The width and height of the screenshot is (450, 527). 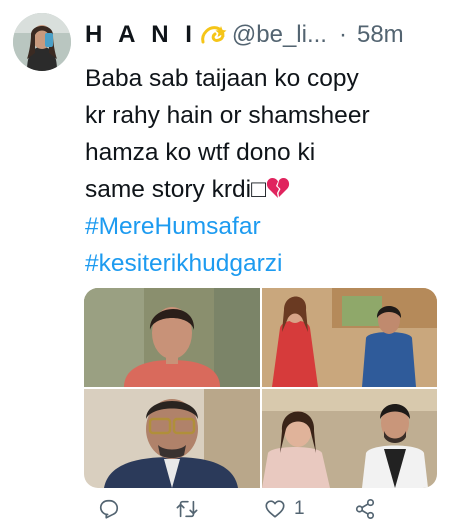 What do you see at coordinates (258, 189) in the screenshot?
I see `missing-glyph: □` at bounding box center [258, 189].